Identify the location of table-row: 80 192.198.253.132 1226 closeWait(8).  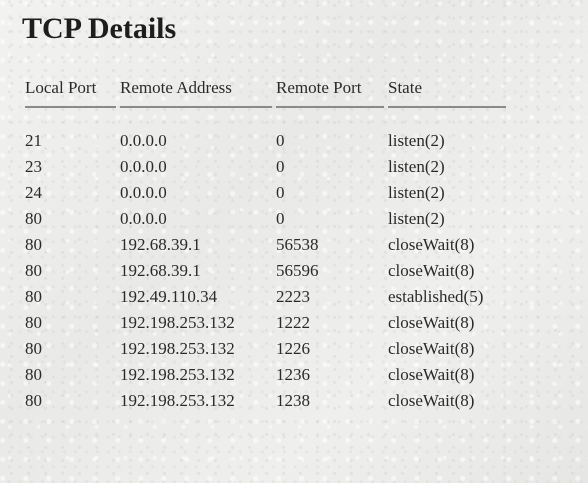
(265, 349).